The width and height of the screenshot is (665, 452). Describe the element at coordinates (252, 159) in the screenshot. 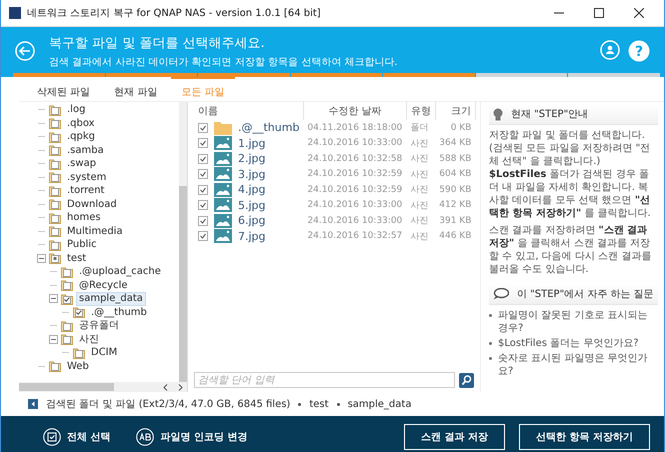

I see `file-name: 2.jpg` at that location.